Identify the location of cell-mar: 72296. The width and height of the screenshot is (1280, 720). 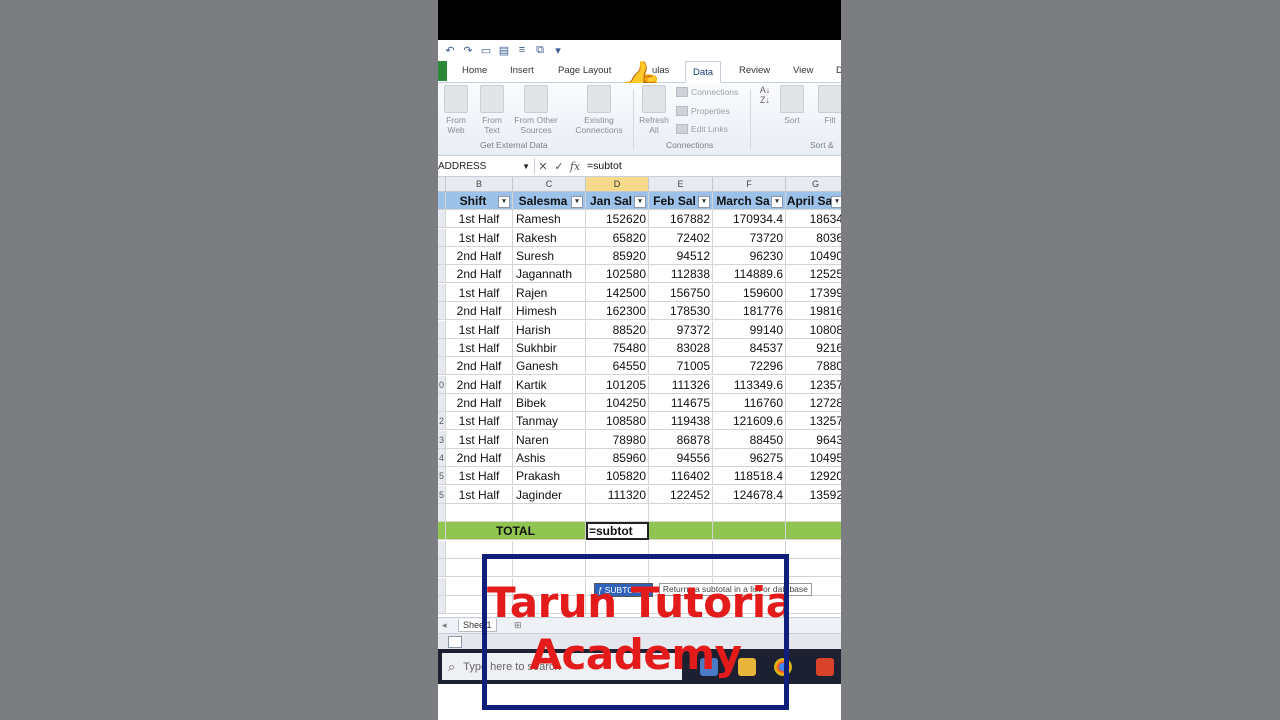
(749, 366).